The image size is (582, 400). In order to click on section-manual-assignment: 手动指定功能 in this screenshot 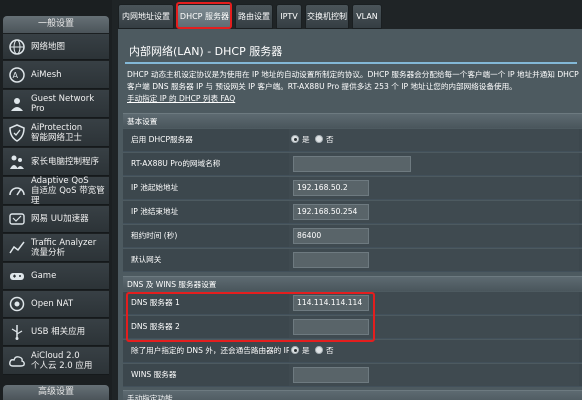, I will do `click(352, 395)`.